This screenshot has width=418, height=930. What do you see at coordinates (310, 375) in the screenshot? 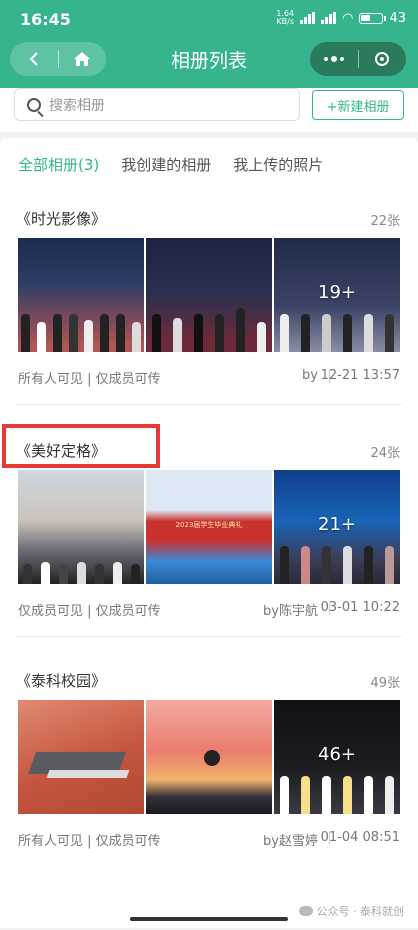
I see `album-author: by` at bounding box center [310, 375].